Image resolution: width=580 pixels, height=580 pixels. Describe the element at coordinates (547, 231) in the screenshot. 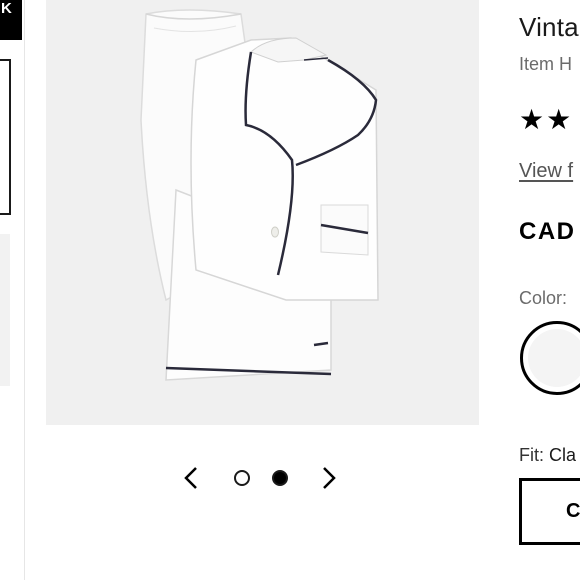

I see `price: CAD` at that location.